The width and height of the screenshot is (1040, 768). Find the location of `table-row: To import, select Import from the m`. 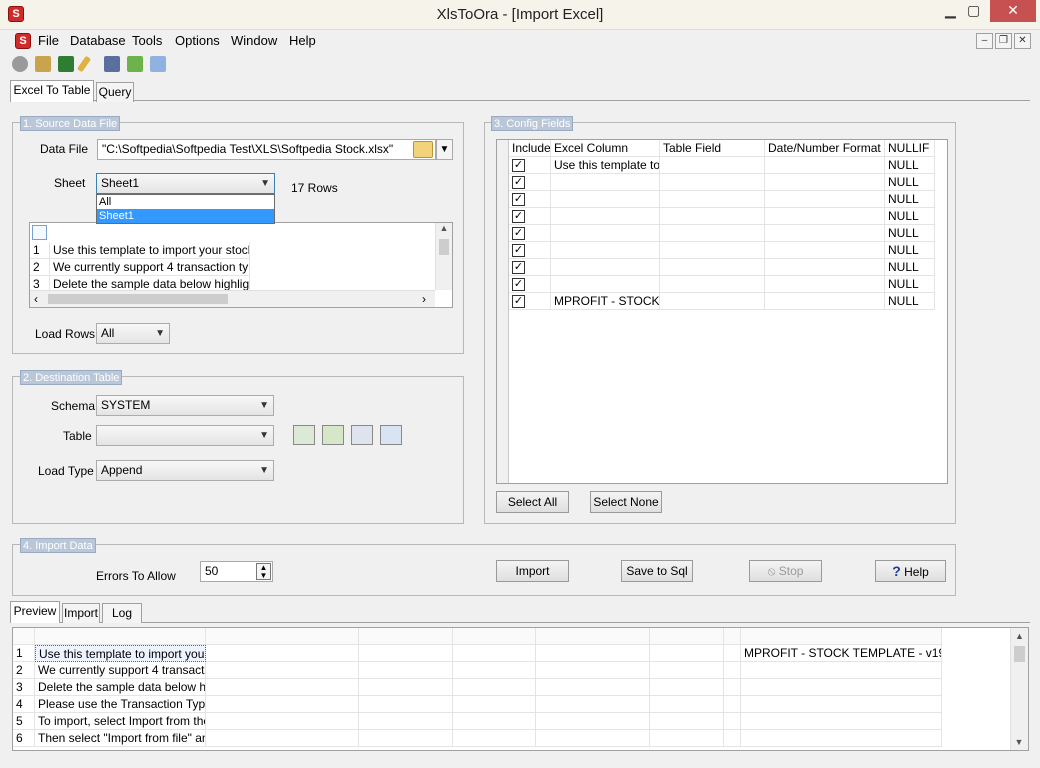

table-row: To import, select Import from the m is located at coordinates (120, 721).